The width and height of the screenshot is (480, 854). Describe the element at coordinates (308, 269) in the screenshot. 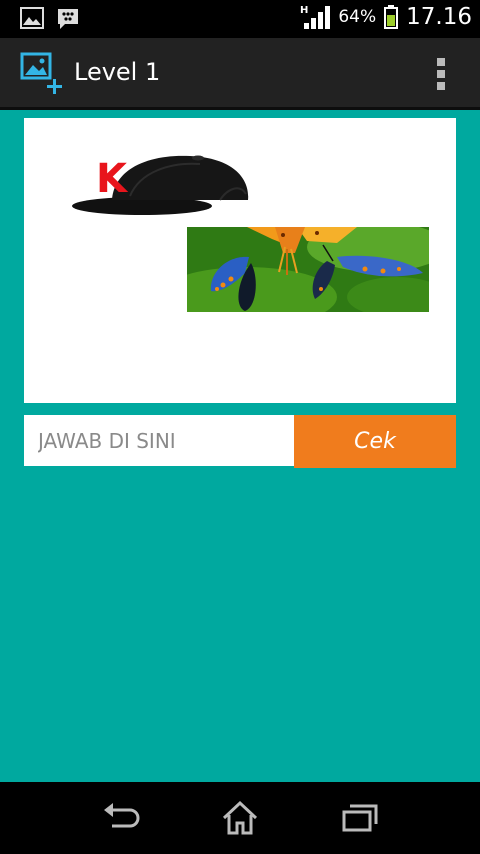

I see `butterflies-image` at that location.